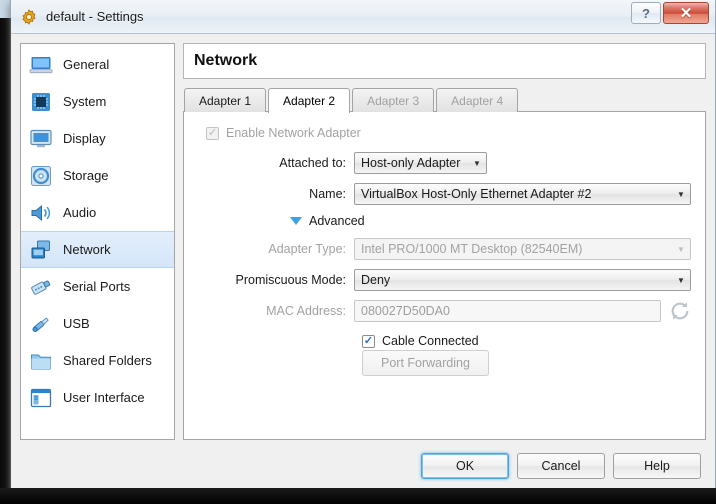 The image size is (716, 504). I want to click on question-mark-icon: ?, so click(646, 13).